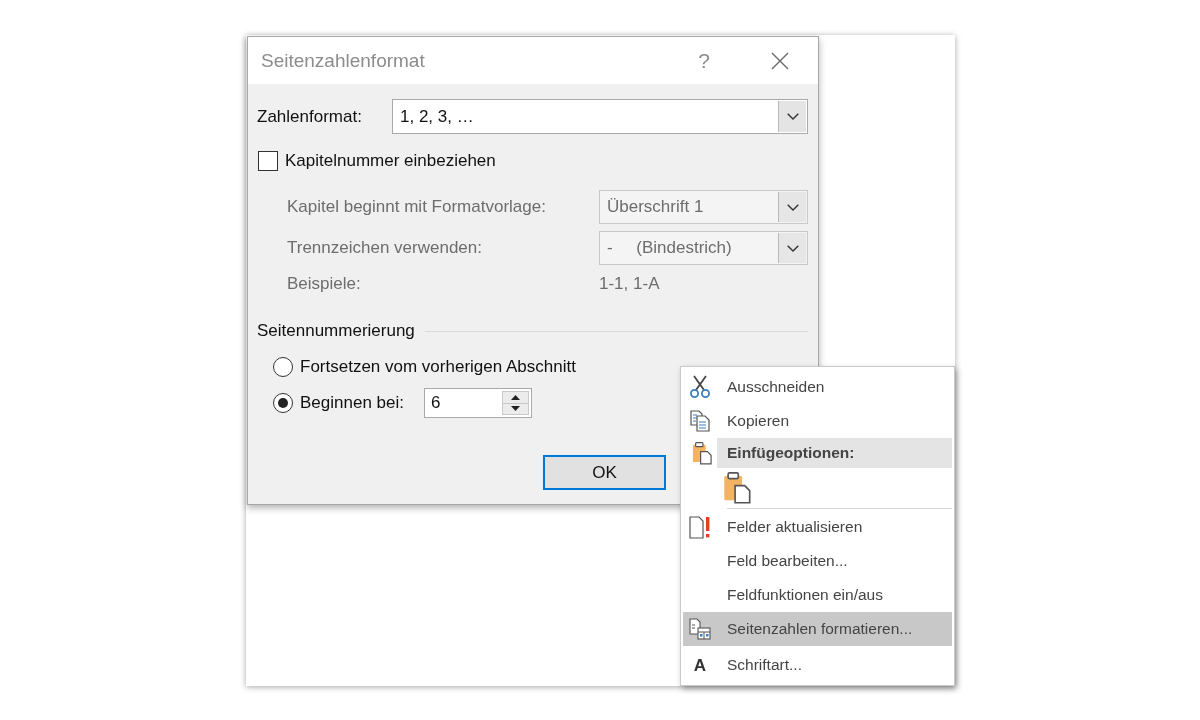 The width and height of the screenshot is (1200, 720). What do you see at coordinates (700, 387) in the screenshot?
I see `scissors-icon` at bounding box center [700, 387].